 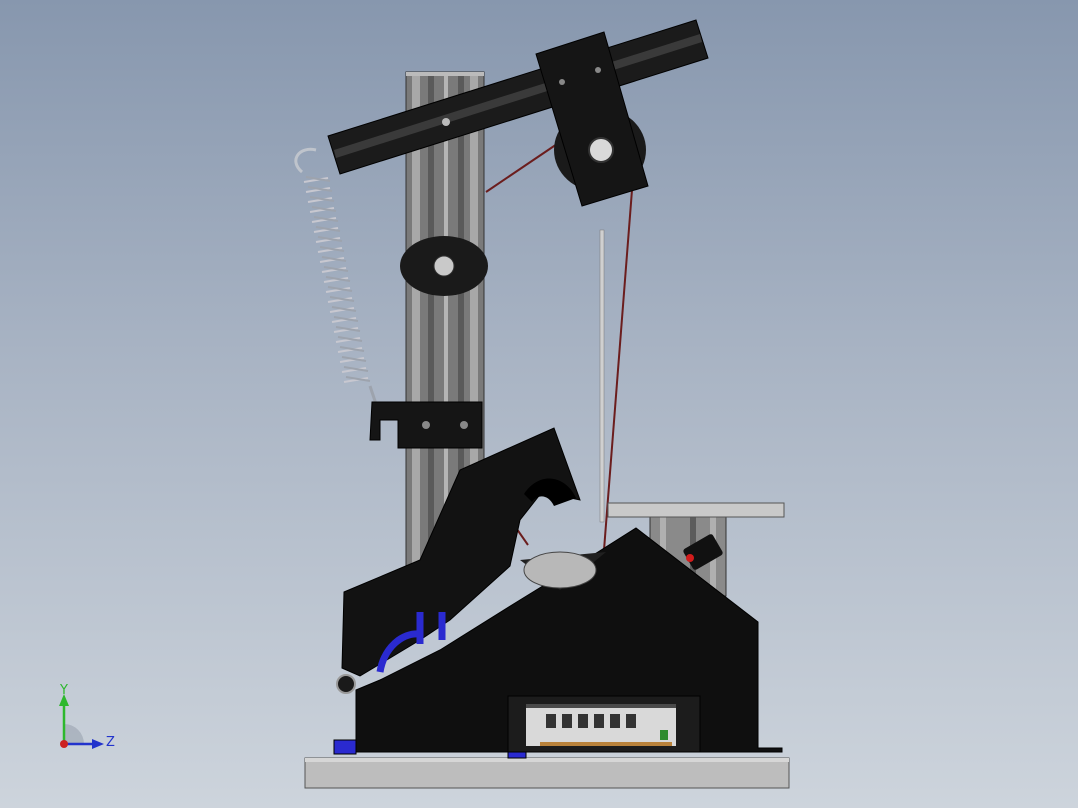 I want to click on pivot-knob, so click(x=346, y=684).